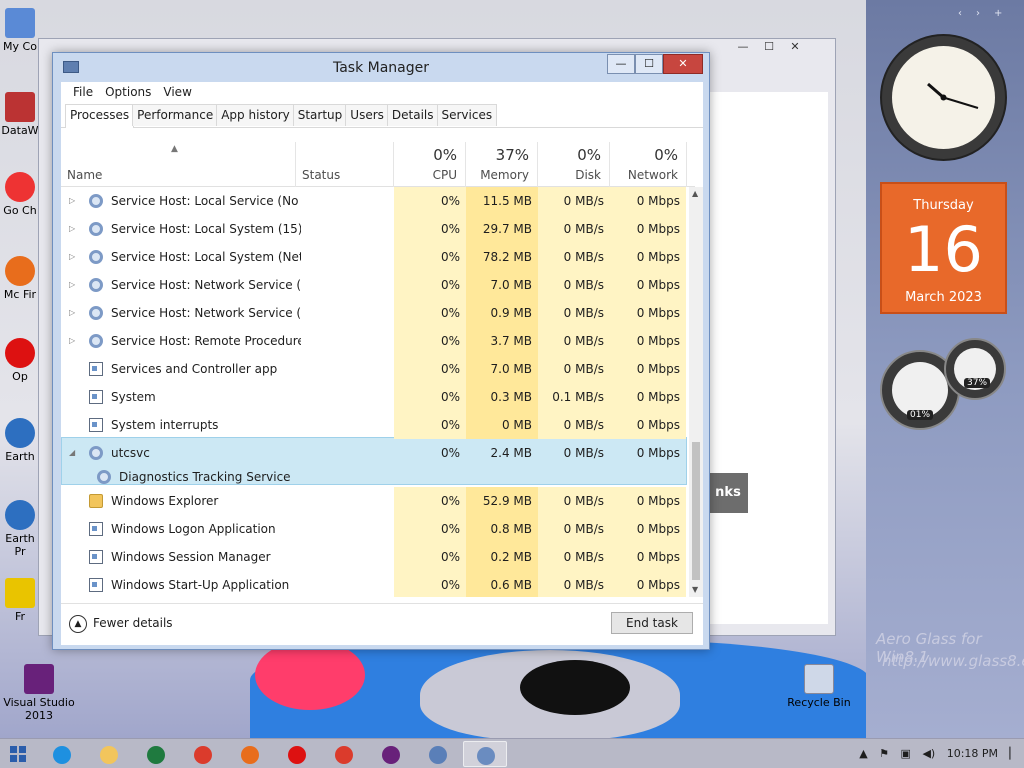 The height and width of the screenshot is (768, 1024). What do you see at coordinates (978, 13) in the screenshot?
I see `chevron-right-icon: ›` at bounding box center [978, 13].